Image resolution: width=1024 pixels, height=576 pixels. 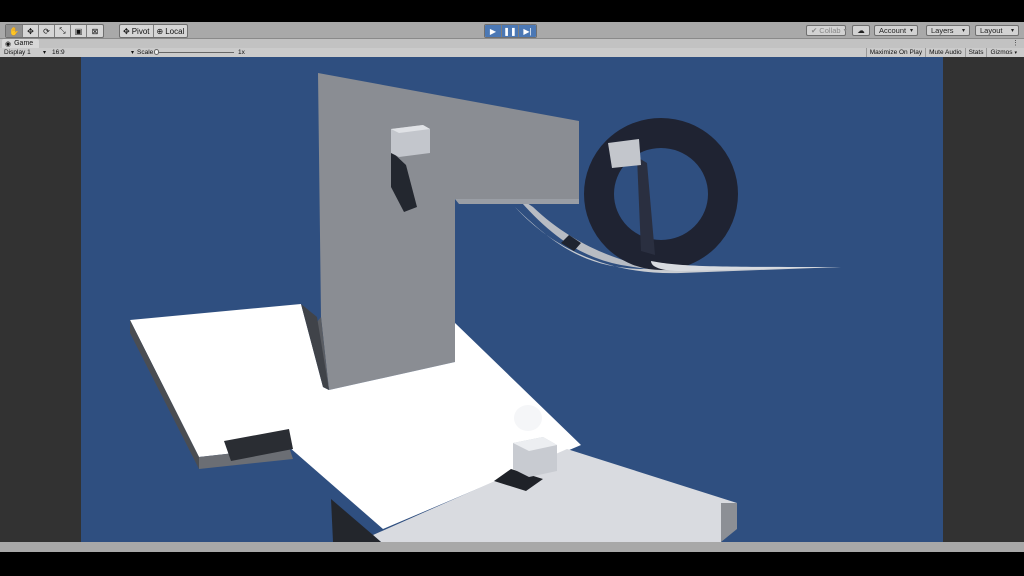 I want to click on cloud-icon: ☁, so click(x=861, y=30).